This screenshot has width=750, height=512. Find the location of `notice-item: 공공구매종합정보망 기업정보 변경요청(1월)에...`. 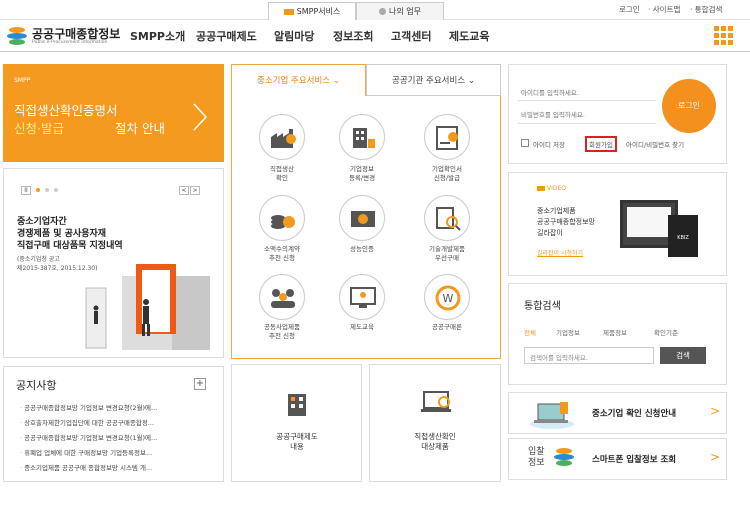

notice-item: 공공구매종합정보망 기업정보 변경요청(1월)에... is located at coordinates (112, 437).